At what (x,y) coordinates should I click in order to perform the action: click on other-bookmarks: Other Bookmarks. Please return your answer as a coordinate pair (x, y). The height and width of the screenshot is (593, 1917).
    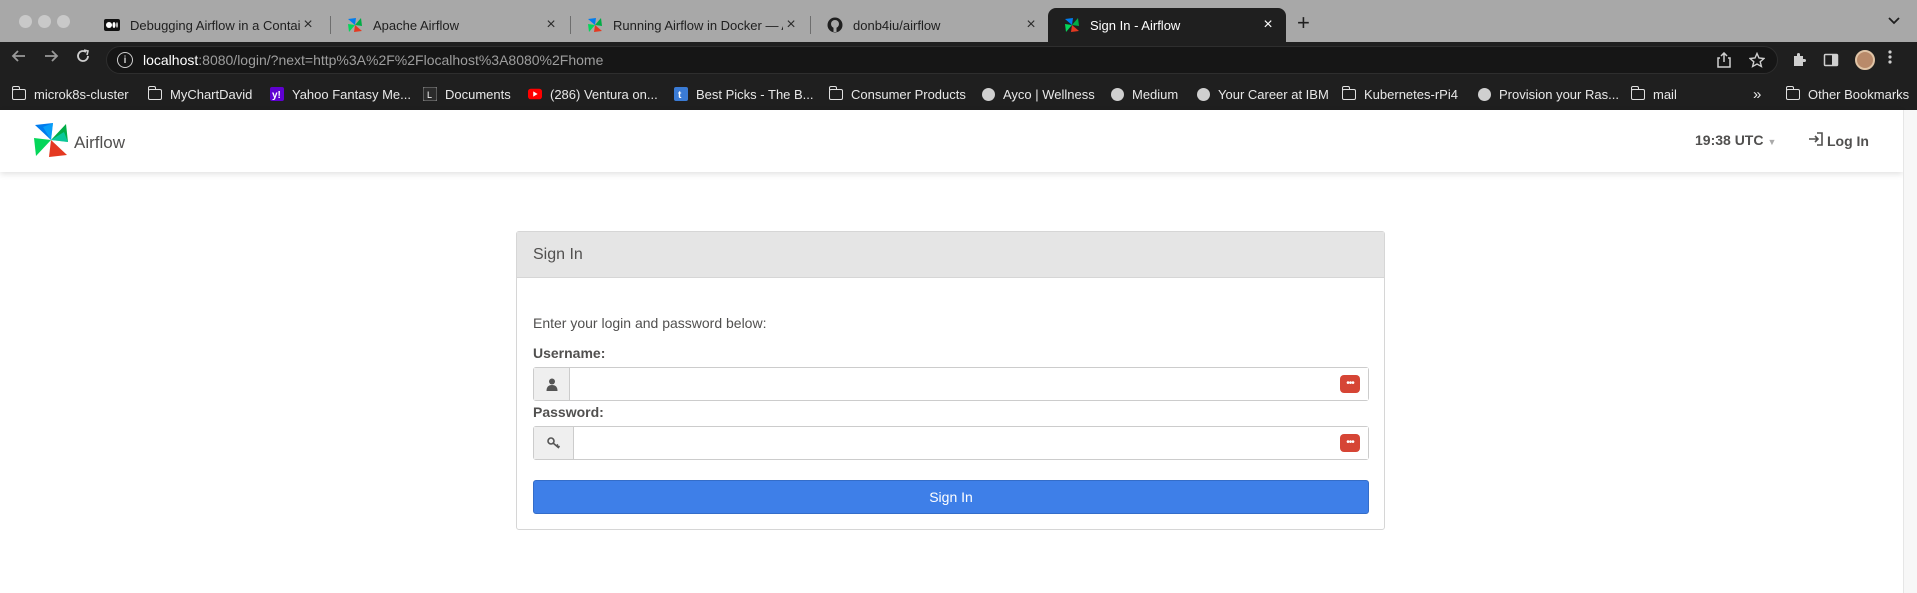
    Looking at the image, I should click on (1847, 94).